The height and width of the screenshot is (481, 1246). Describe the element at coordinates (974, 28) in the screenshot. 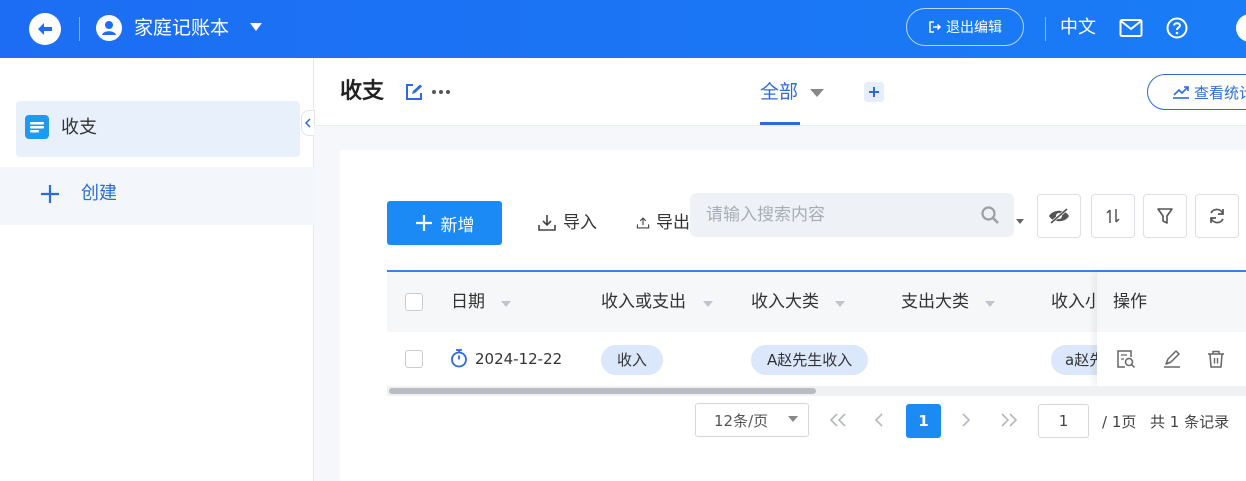

I see `exit-edit-label: 退出编辑` at that location.